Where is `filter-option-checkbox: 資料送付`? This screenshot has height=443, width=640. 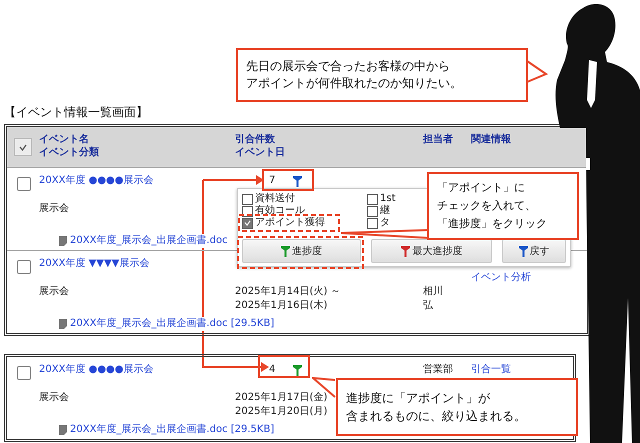
filter-option-checkbox: 資料送付 is located at coordinates (268, 199).